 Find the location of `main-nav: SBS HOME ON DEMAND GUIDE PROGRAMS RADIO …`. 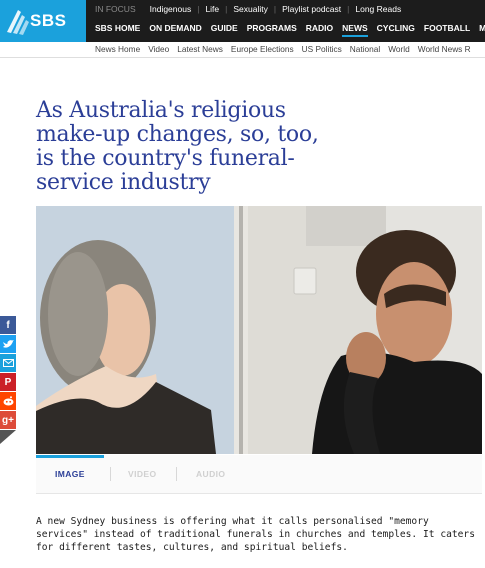

main-nav: SBS HOME ON DEMAND GUIDE PROGRAMS RADIO … is located at coordinates (290, 30).